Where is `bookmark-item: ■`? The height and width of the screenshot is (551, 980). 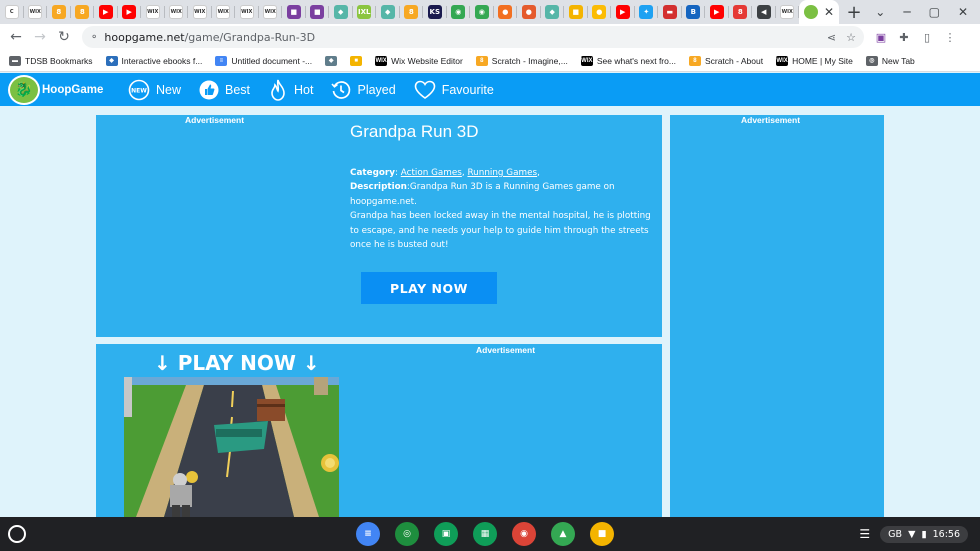 bookmark-item: ■ is located at coordinates (356, 60).